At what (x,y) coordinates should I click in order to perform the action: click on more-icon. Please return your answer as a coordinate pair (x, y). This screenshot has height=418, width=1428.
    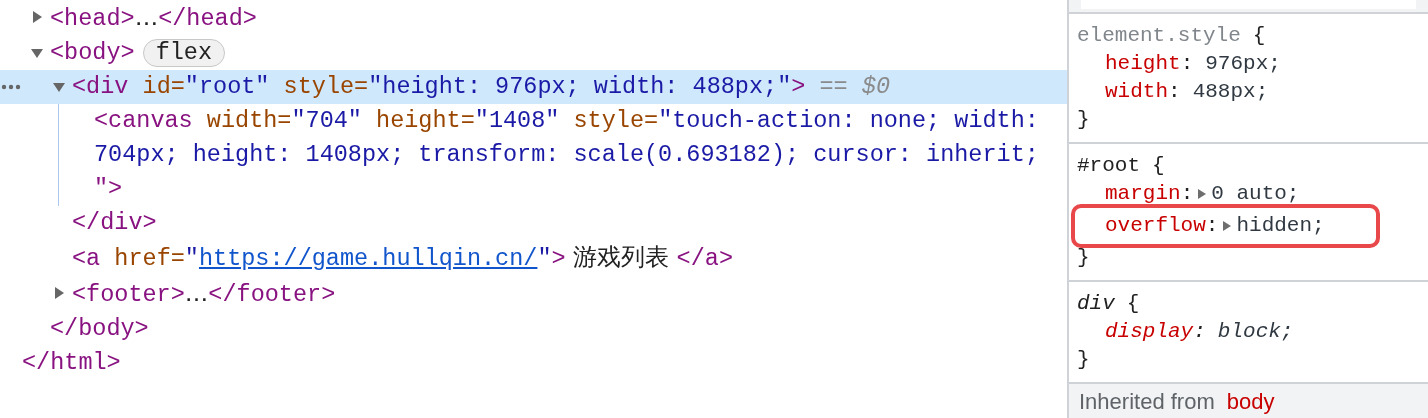
    Looking at the image, I should click on (11, 87).